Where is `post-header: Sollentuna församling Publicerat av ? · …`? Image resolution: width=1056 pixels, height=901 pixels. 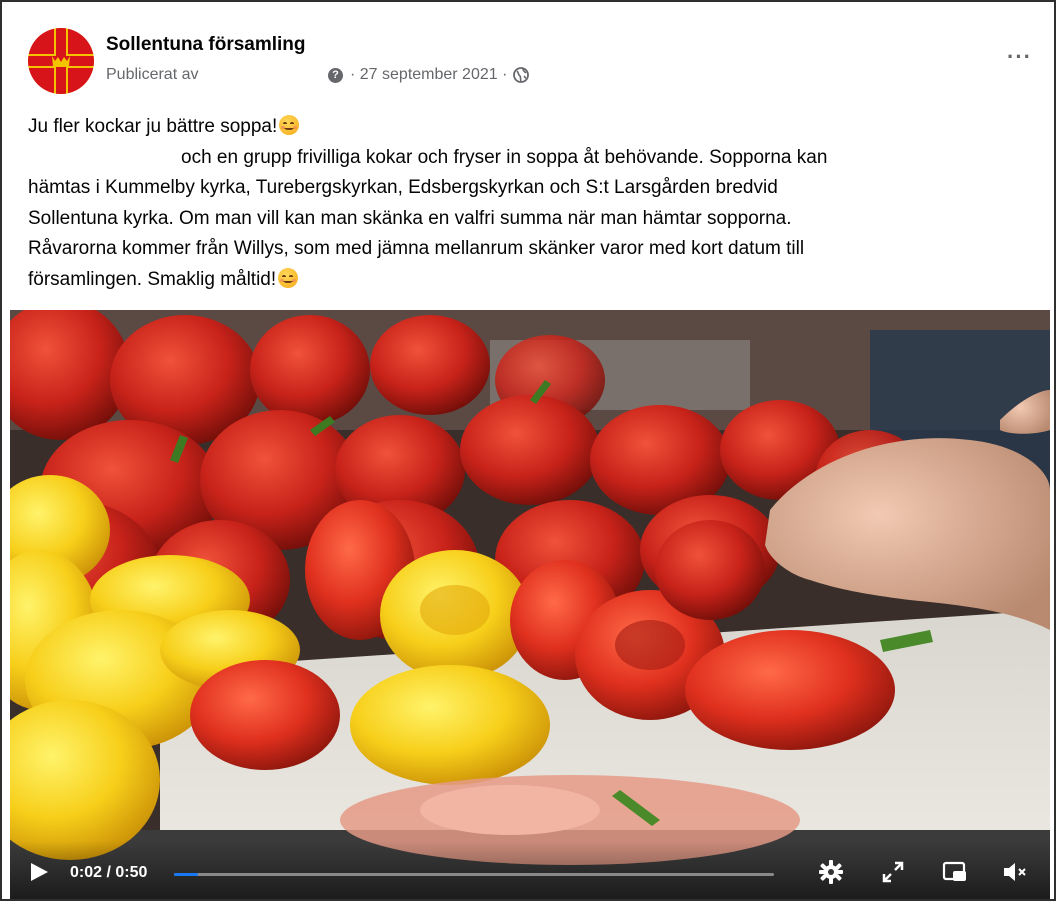
post-header: Sollentuna församling Publicerat av ? · … is located at coordinates (533, 63).